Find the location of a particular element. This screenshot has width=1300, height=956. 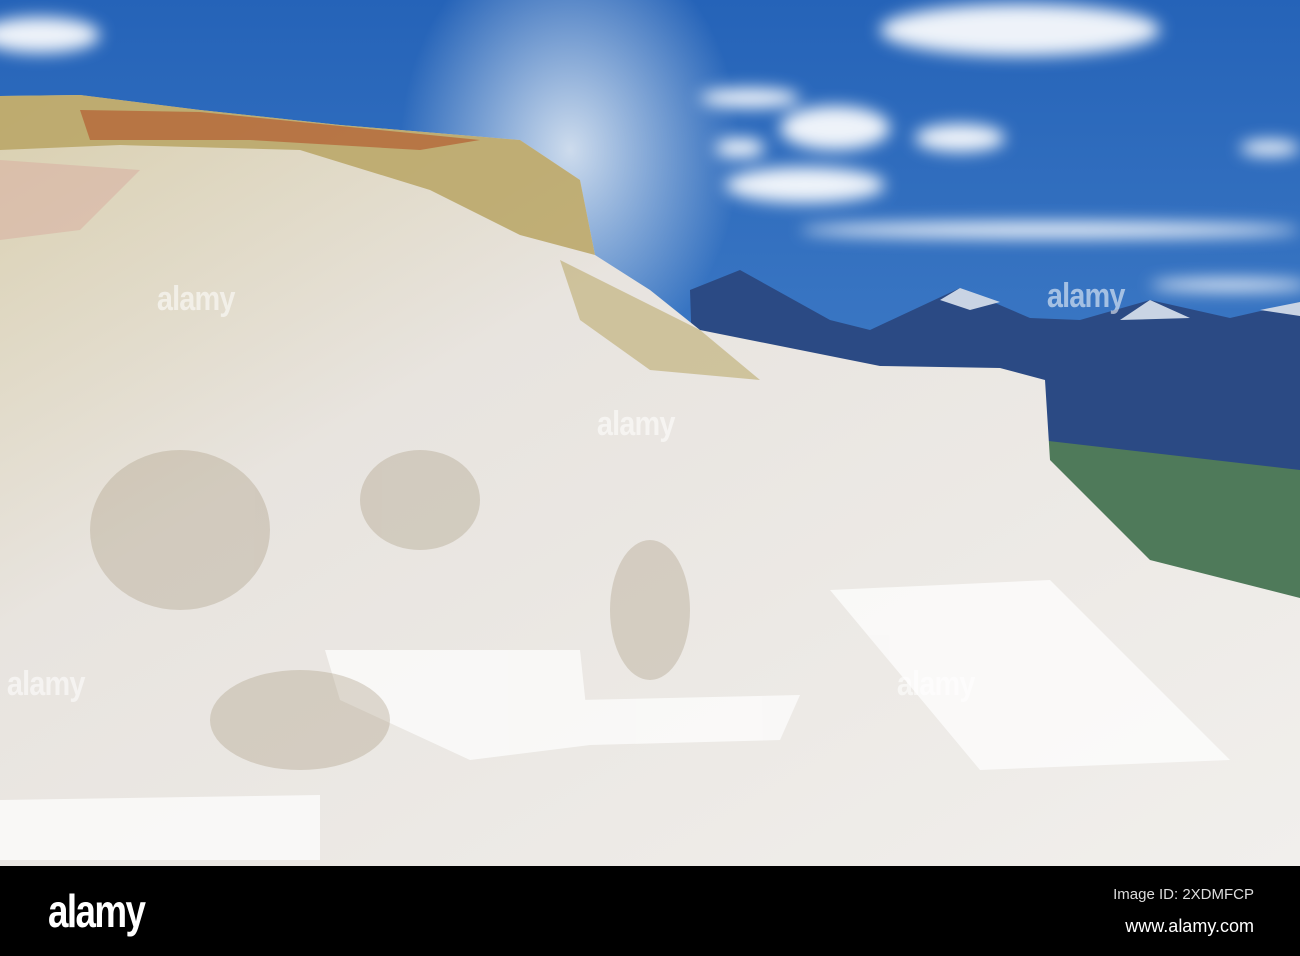

image-id: Image ID: 2XDMFCP is located at coordinates (1183, 894).